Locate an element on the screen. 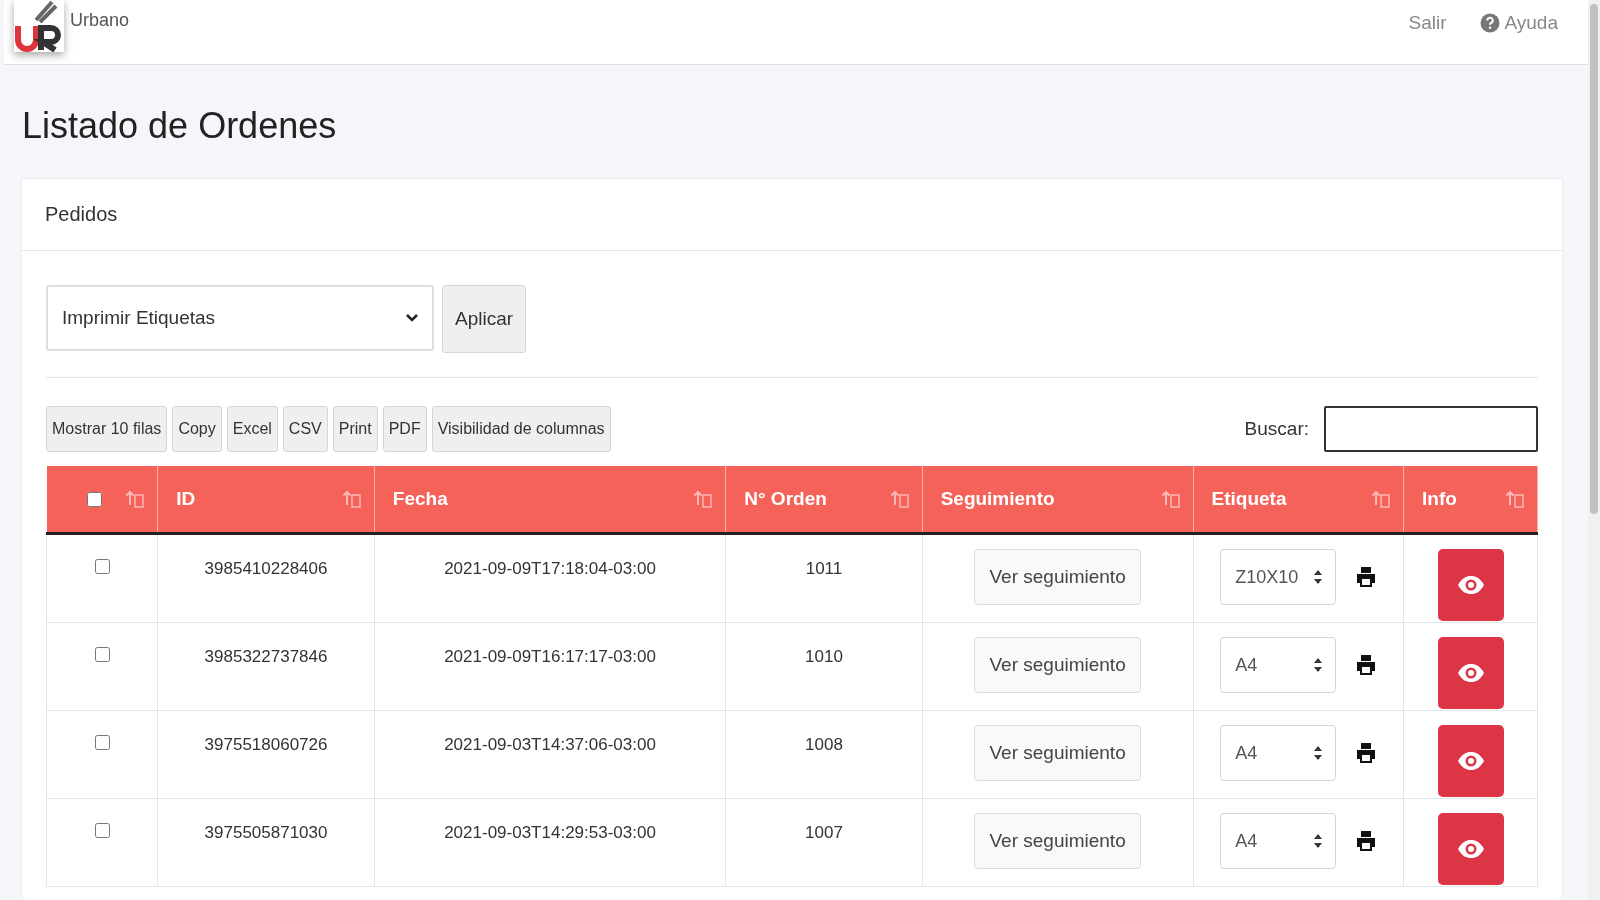 This screenshot has width=1600, height=900. export-button: Excel is located at coordinates (252, 429).